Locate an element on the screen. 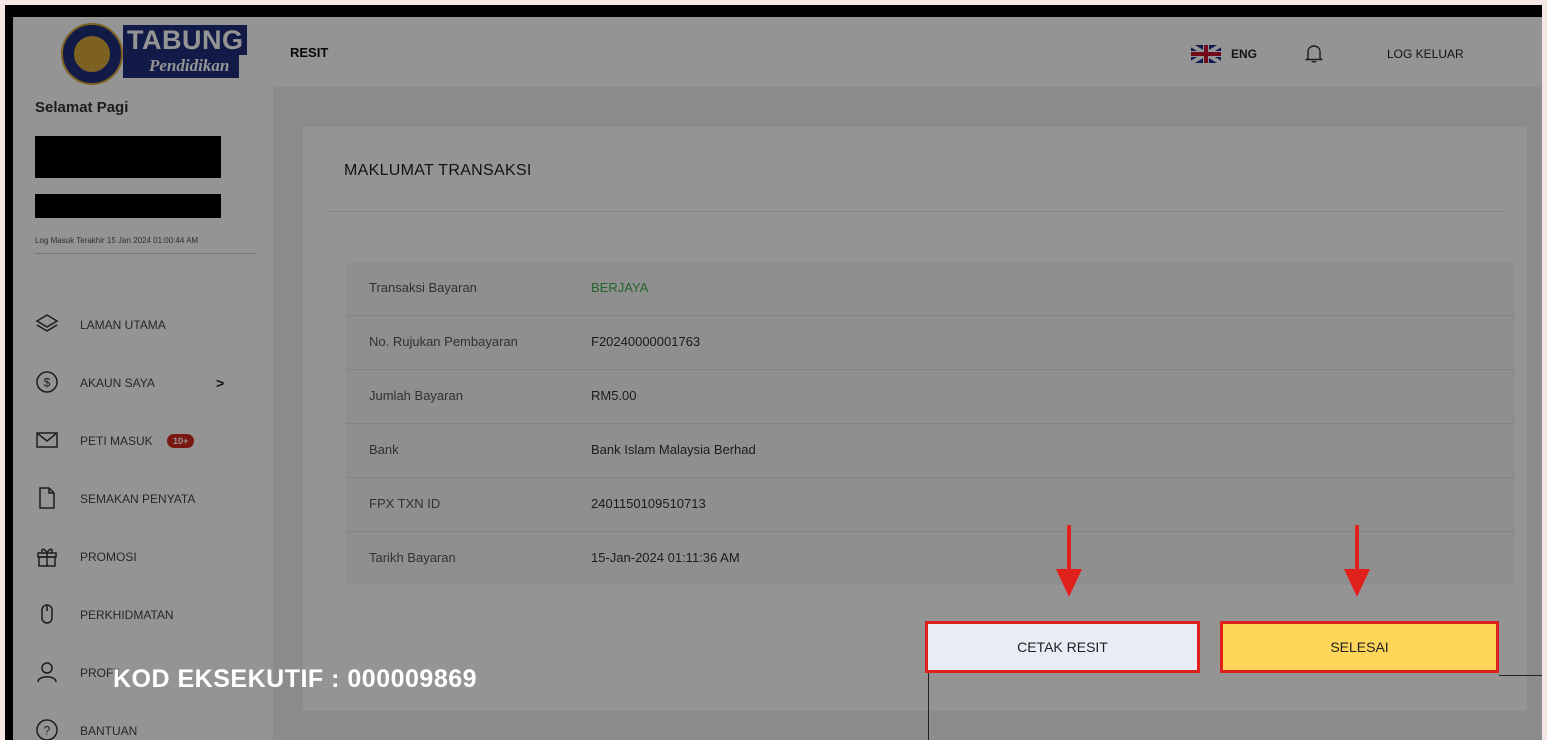 This screenshot has height=740, width=1547. executive-code-watermark: KOD EKSEKUTIF : 000009869 is located at coordinates (295, 679).